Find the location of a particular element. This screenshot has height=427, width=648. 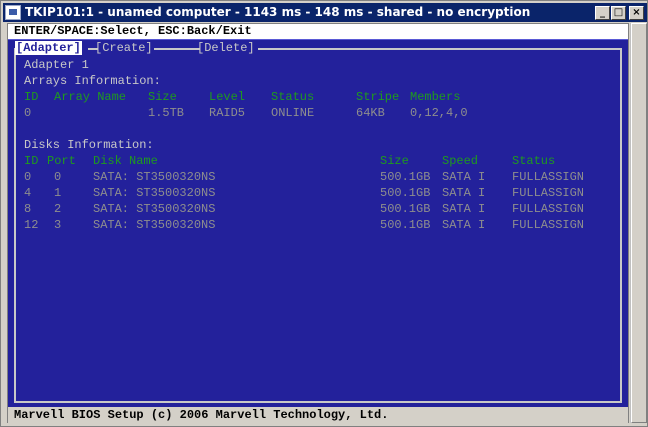

maximize-button: □ is located at coordinates (618, 13).